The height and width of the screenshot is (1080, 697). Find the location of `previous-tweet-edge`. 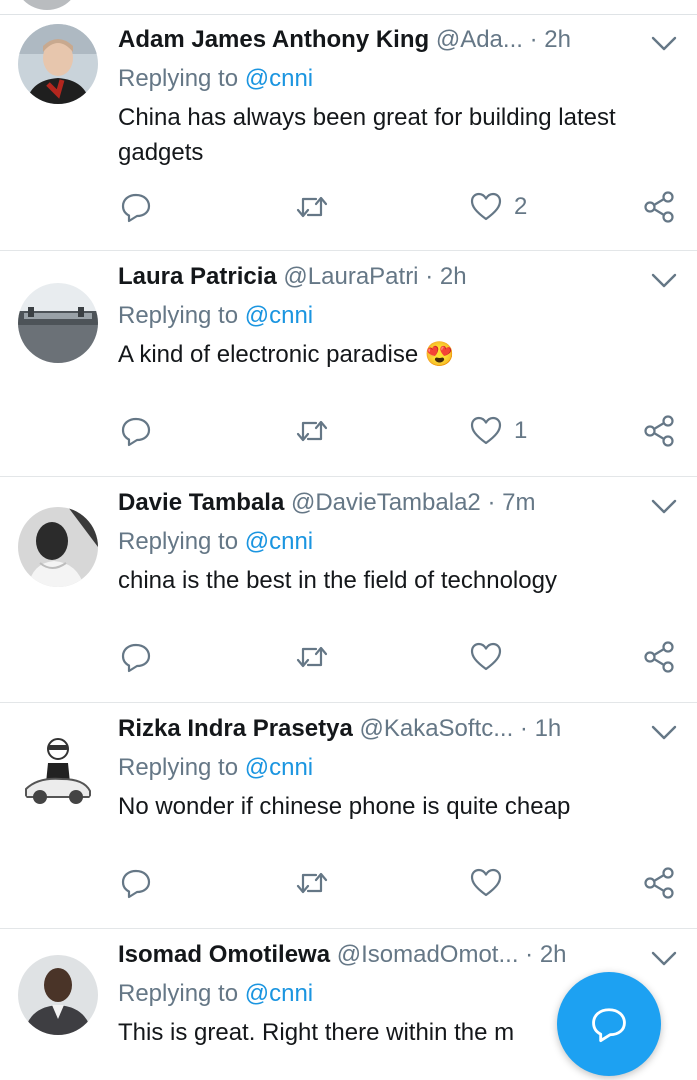

previous-tweet-edge is located at coordinates (348, 7).